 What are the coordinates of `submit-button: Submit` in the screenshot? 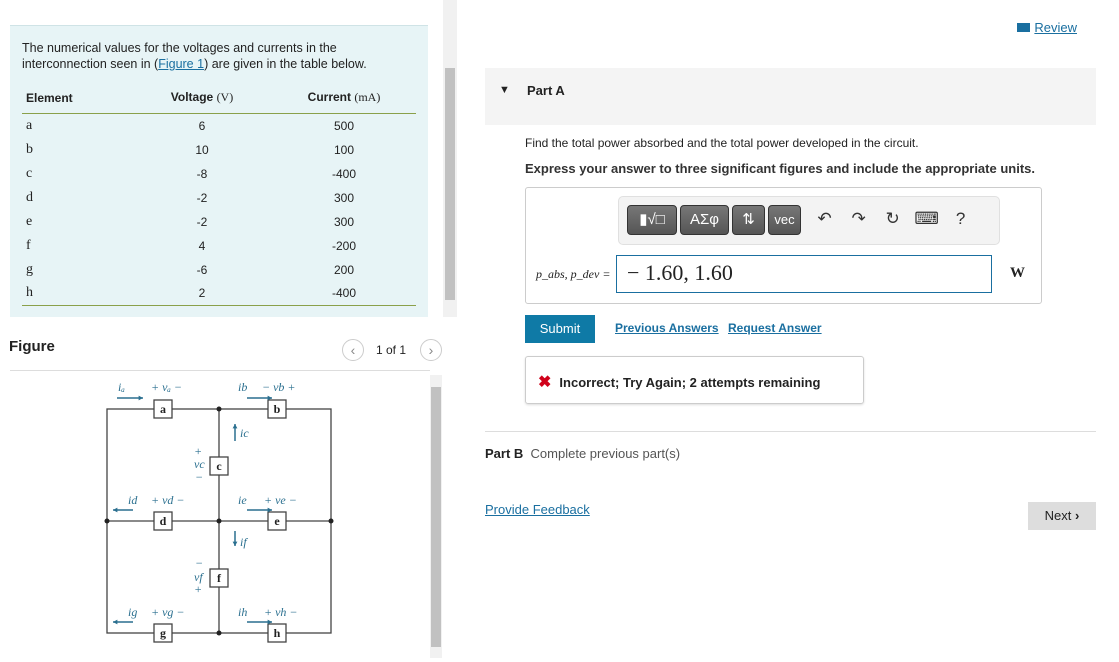 It's located at (560, 329).